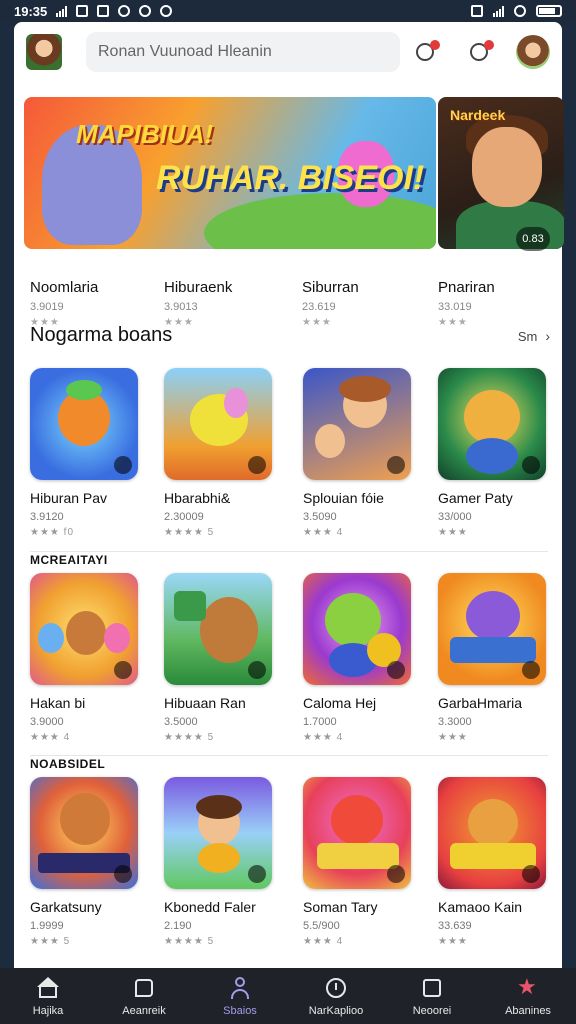 This screenshot has width=576, height=1024. Describe the element at coordinates (68, 764) in the screenshot. I see `group-label: NOABSIDEL` at that location.